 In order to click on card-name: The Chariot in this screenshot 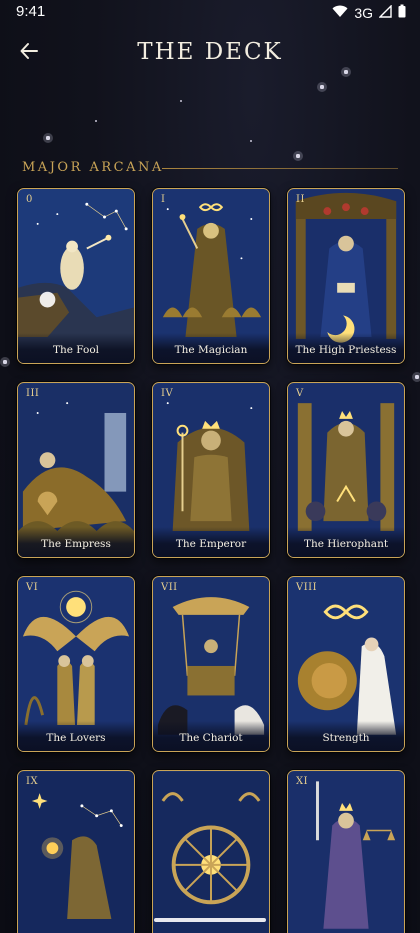, I will do `click(211, 738)`.